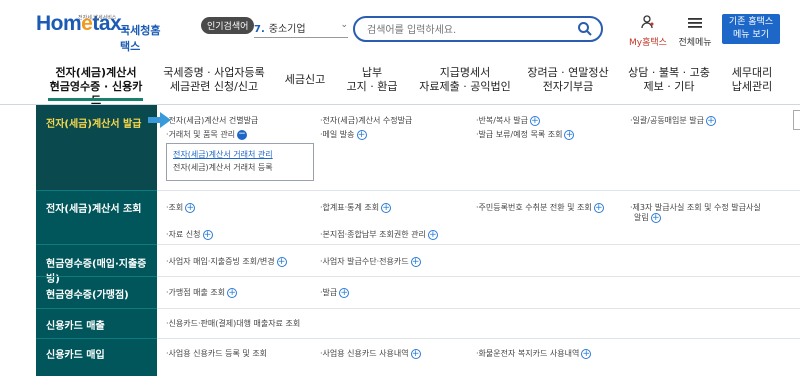 The height and width of the screenshot is (376, 800). What do you see at coordinates (751, 35) in the screenshot?
I see `legacy-menu-line2: 메뉴 보기` at bounding box center [751, 35].